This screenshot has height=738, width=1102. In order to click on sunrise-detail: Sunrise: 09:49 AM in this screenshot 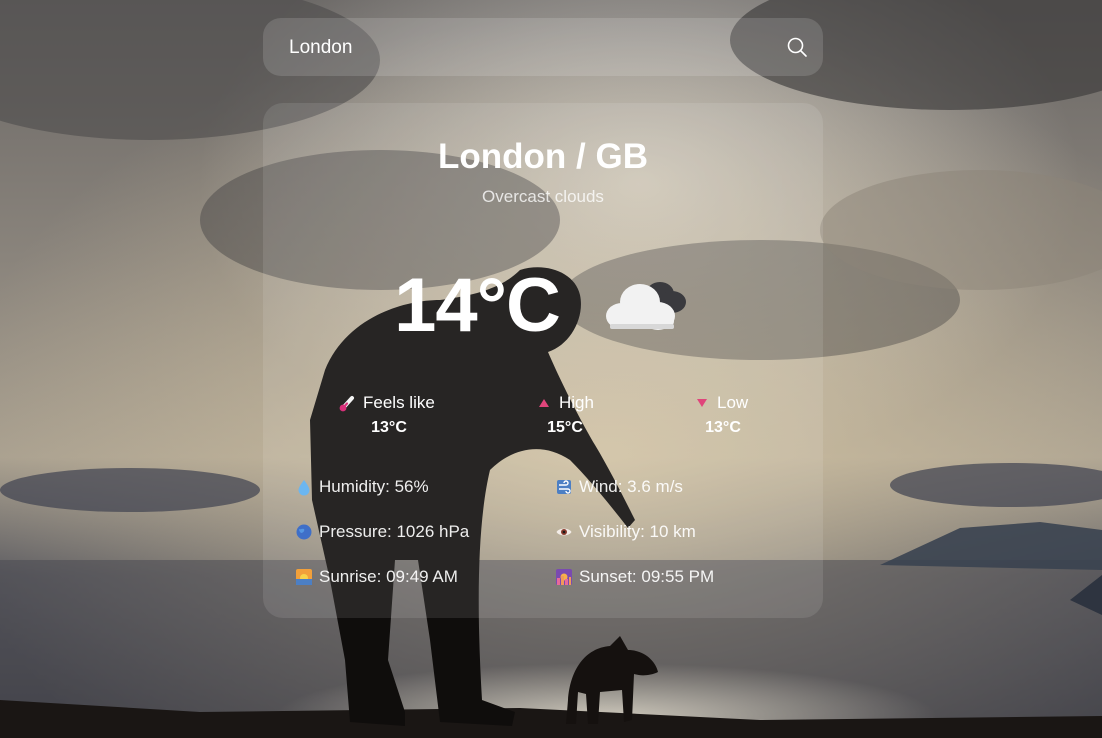, I will do `click(376, 577)`.